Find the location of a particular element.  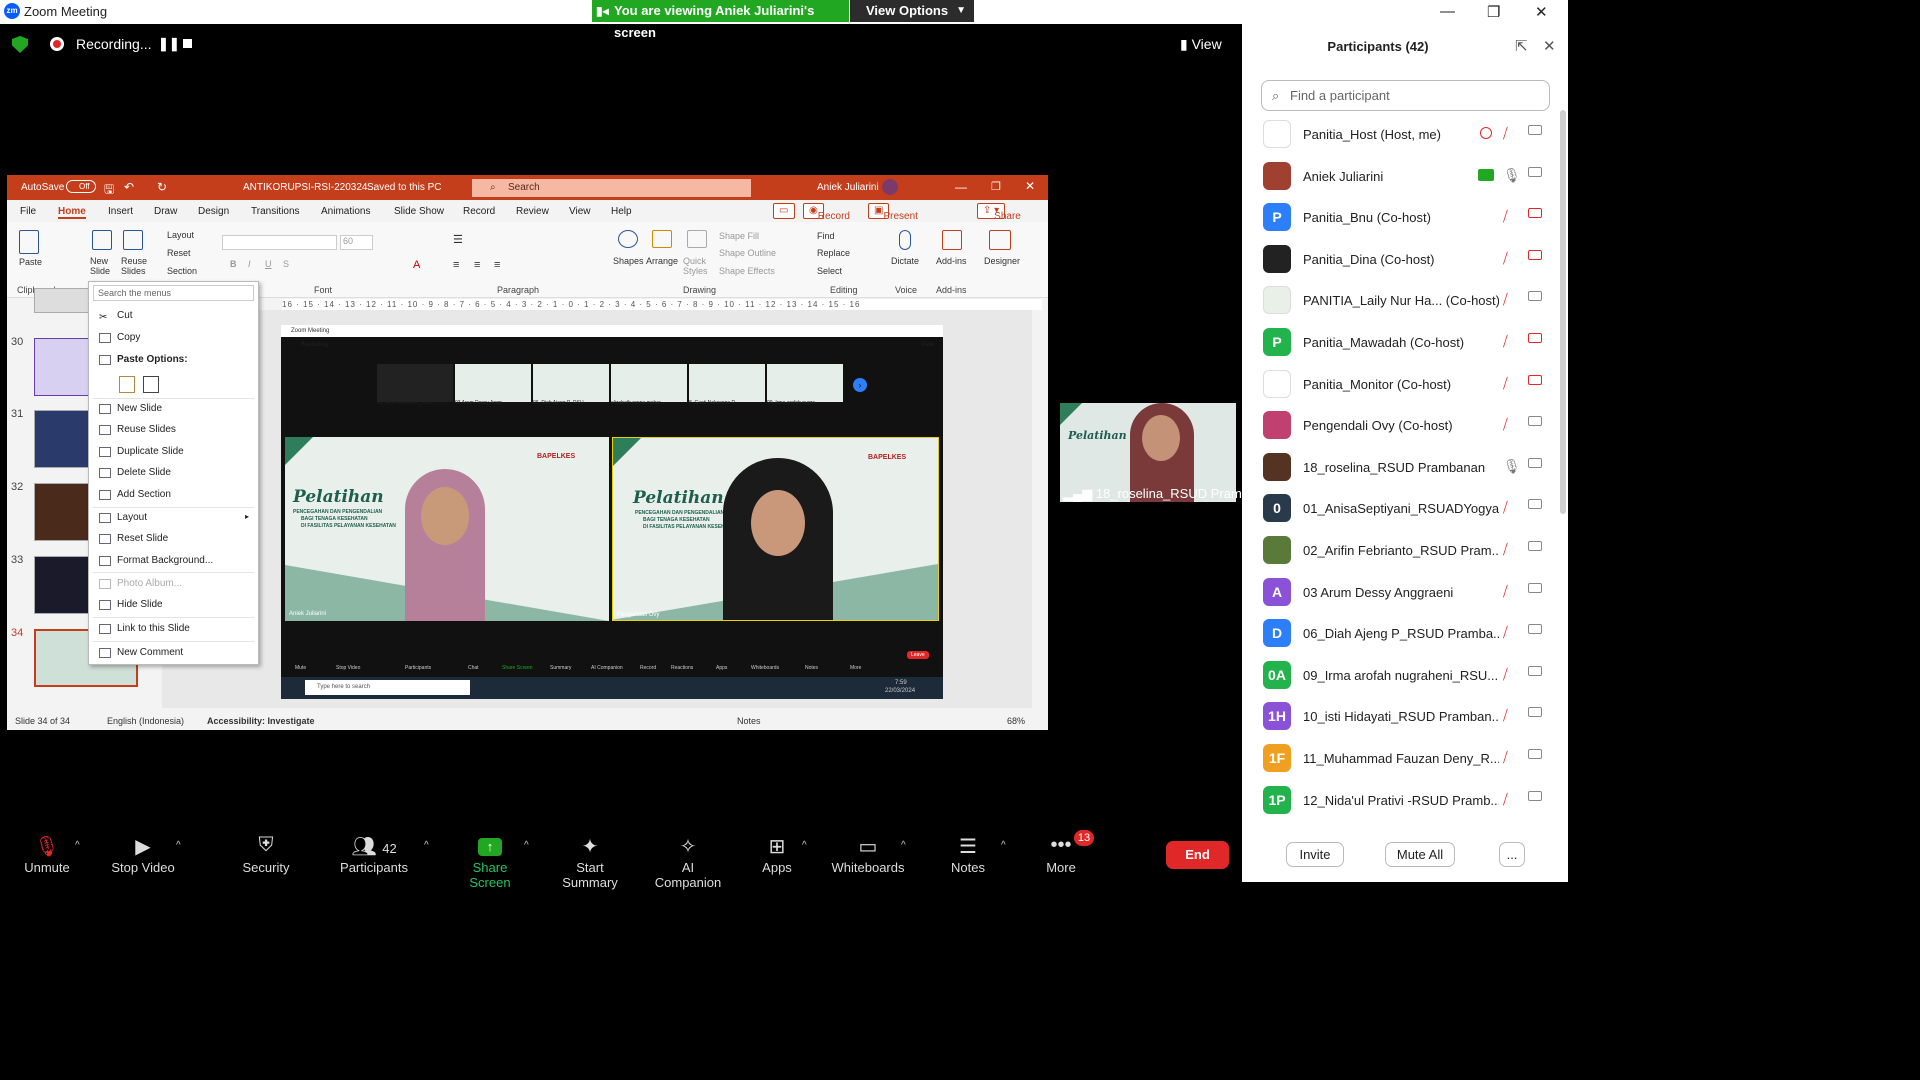

close-panel-icon: ✕ is located at coordinates (1549, 46).